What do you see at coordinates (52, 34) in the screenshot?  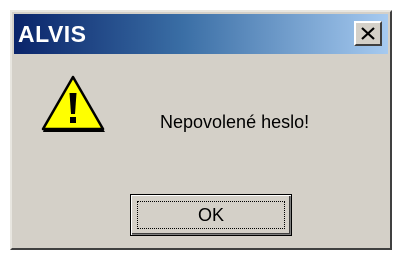 I see `window-title: ALVIS` at bounding box center [52, 34].